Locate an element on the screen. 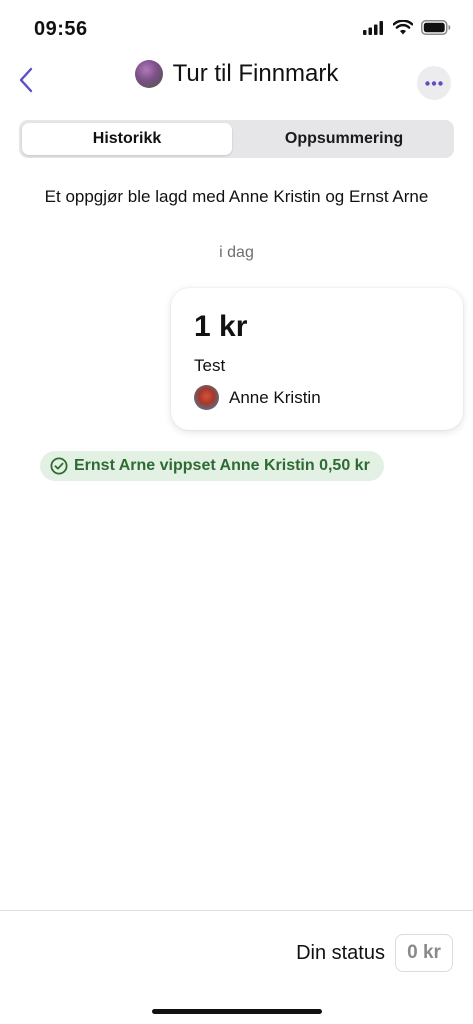 The height and width of the screenshot is (1024, 473). more-button is located at coordinates (434, 83).